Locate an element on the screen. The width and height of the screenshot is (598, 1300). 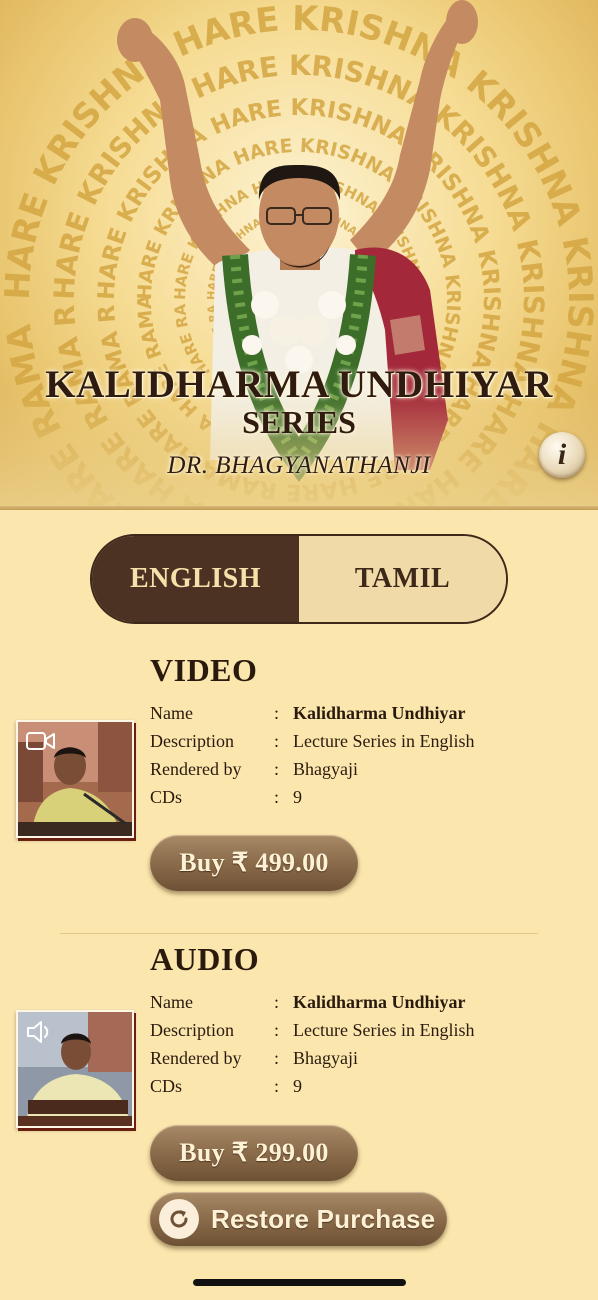
language-segmented-control: ENGLISH TAMIL is located at coordinates (299, 579).